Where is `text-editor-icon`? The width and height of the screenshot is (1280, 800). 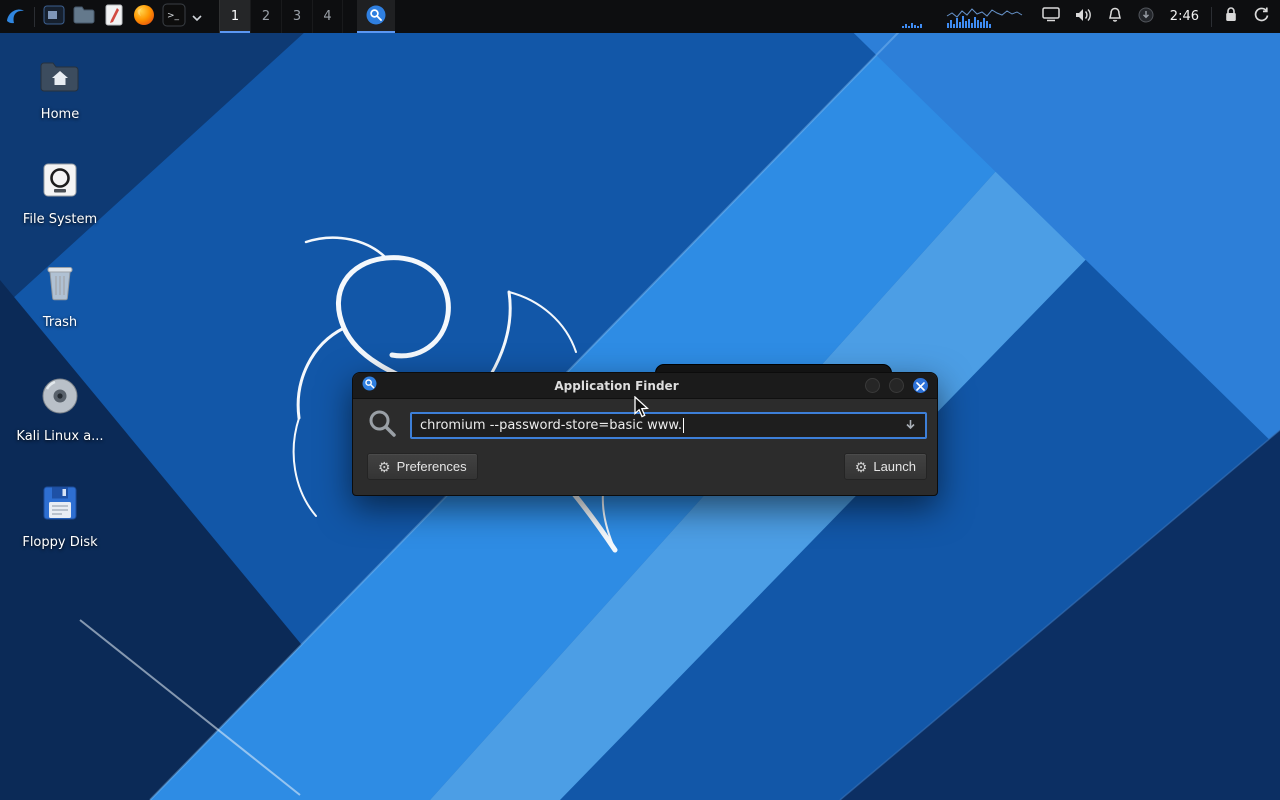 text-editor-icon is located at coordinates (114, 17).